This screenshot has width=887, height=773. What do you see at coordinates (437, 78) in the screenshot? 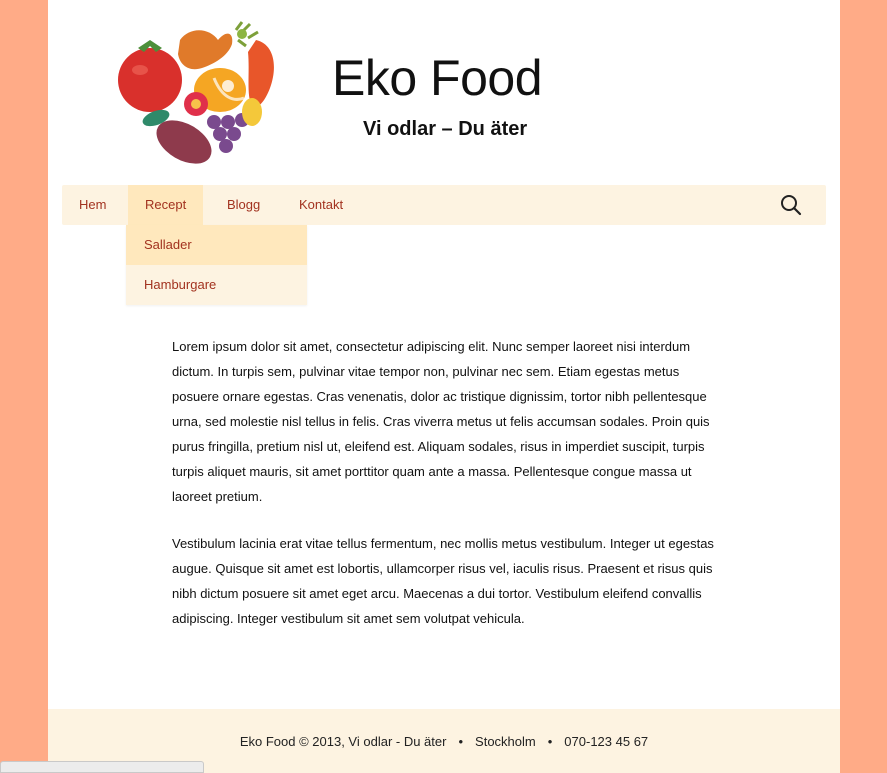
I see `site-title: Eko Food` at bounding box center [437, 78].